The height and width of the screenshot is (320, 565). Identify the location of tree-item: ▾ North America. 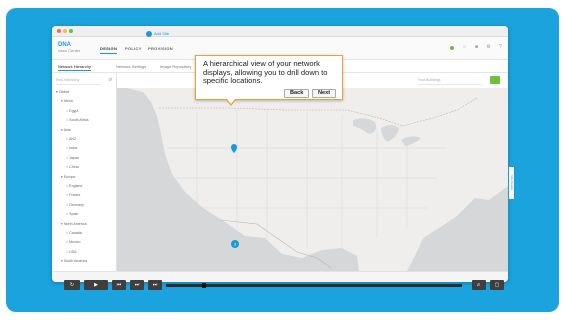
(74, 224).